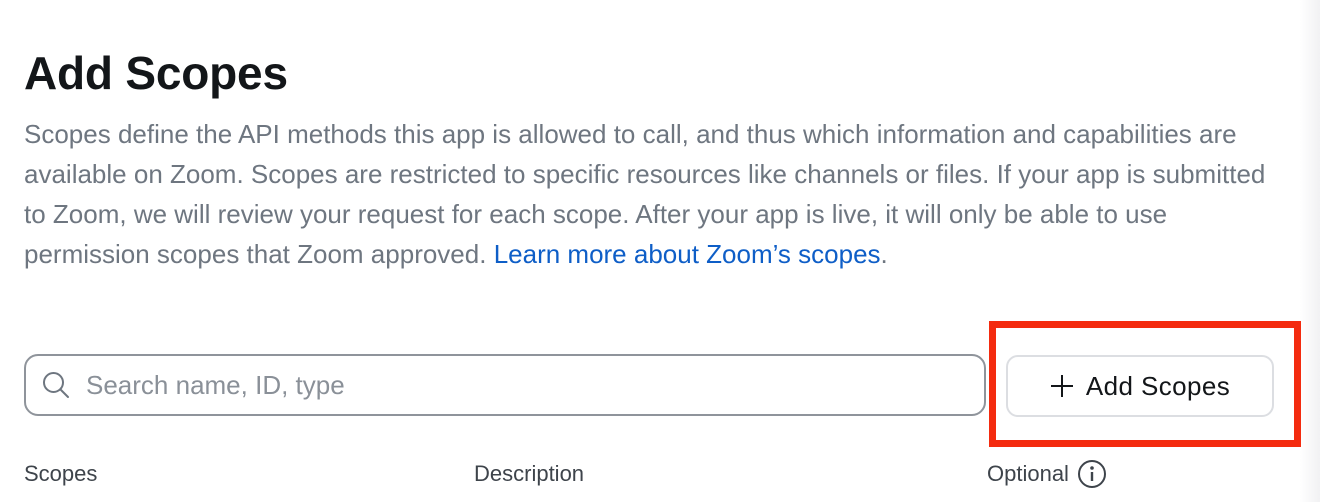  I want to click on search-input, so click(506, 385).